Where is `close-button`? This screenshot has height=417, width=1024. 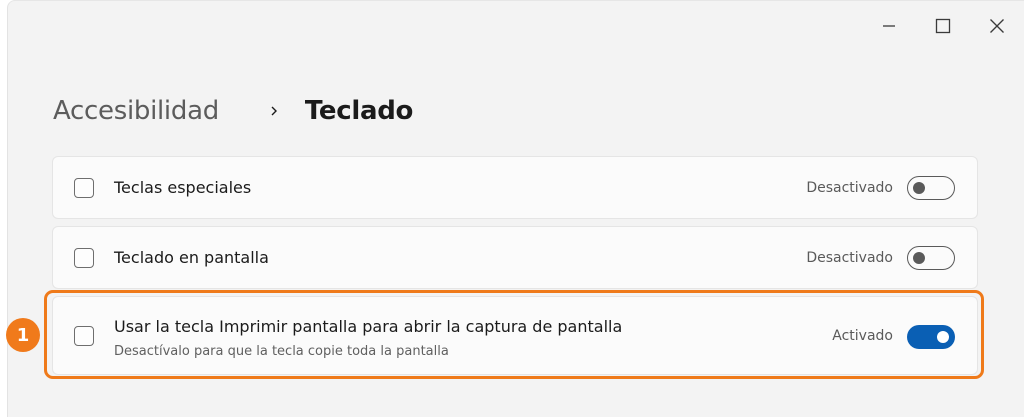
close-button is located at coordinates (997, 26).